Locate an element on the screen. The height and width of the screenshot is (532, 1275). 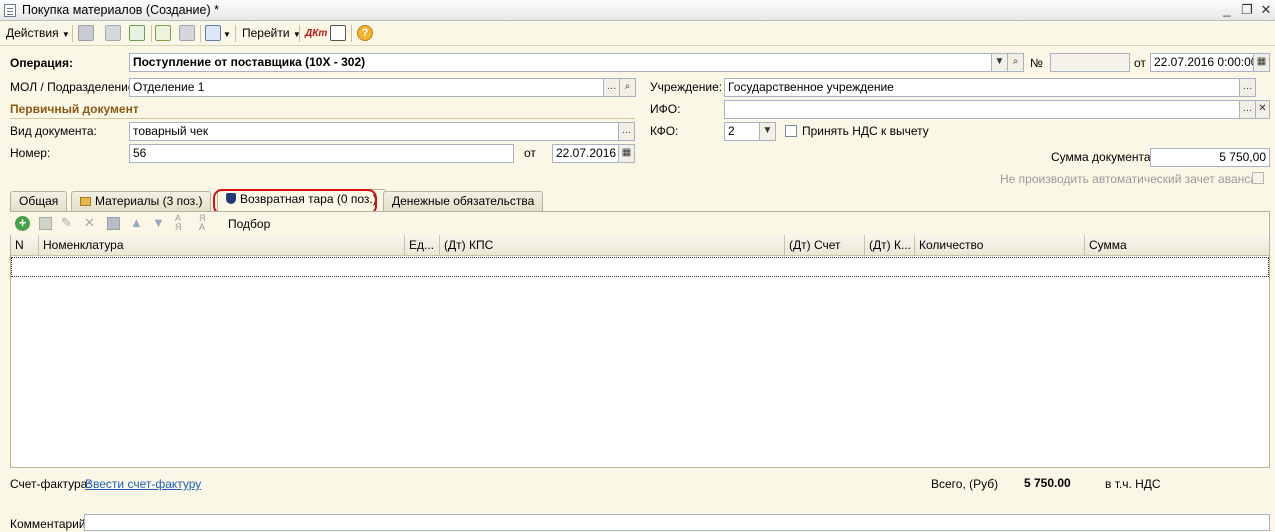
kfo-label: КФО: is located at coordinates (664, 131).